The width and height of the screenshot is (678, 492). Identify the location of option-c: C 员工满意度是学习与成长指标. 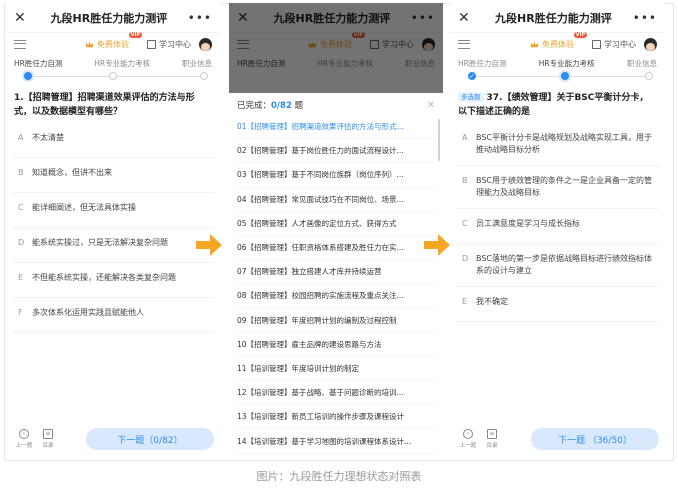
(557, 226).